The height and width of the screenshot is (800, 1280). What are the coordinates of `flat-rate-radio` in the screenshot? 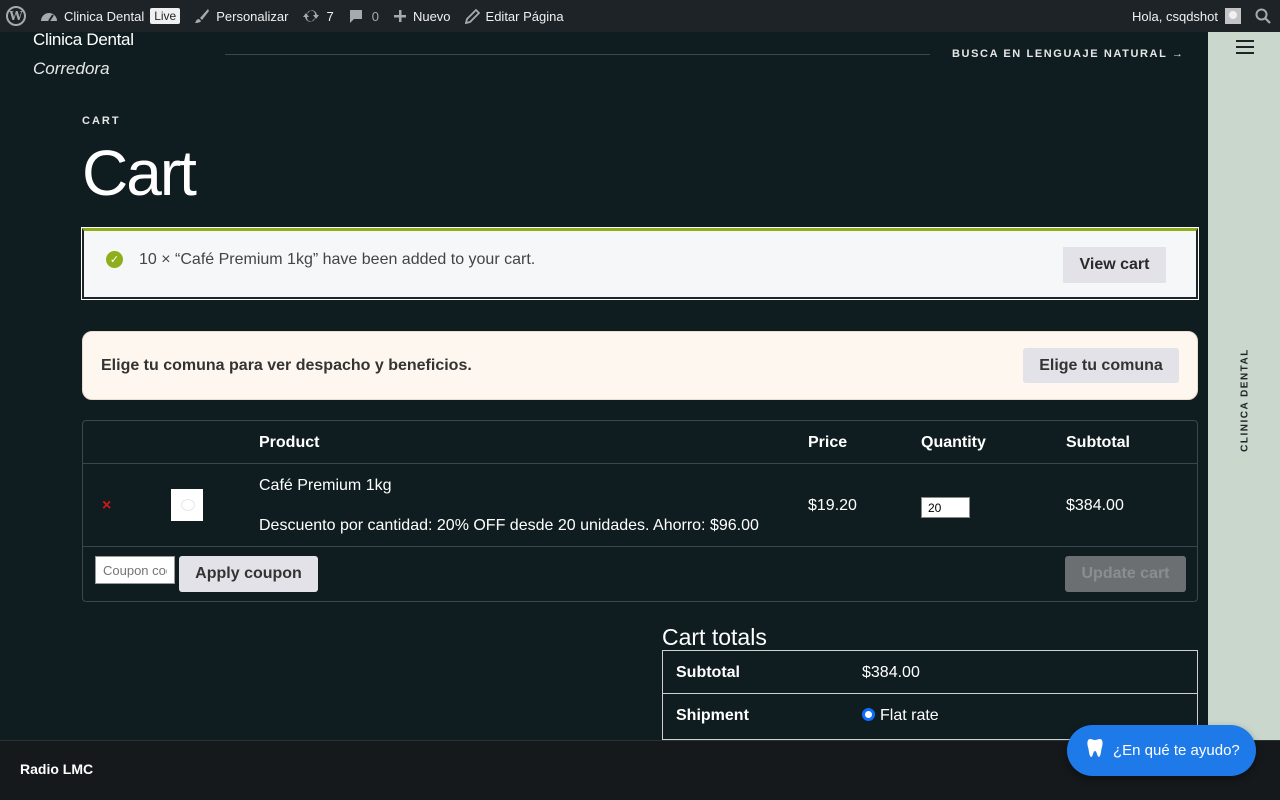 It's located at (868, 714).